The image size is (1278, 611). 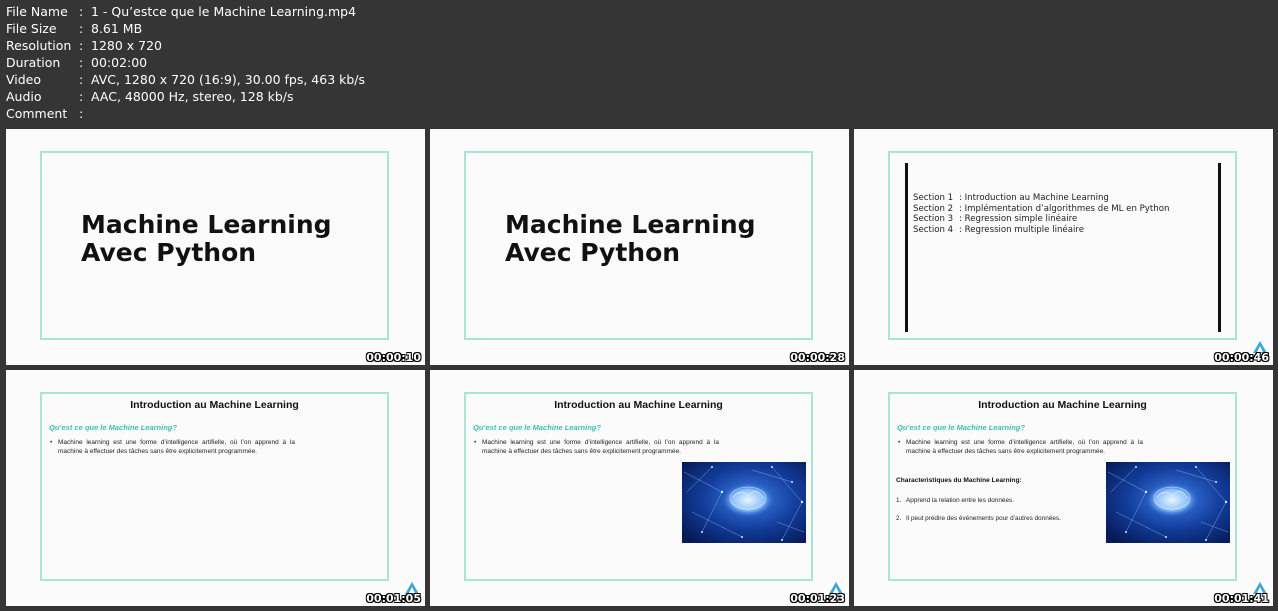 I want to click on timestamp: 00:01:23, so click(x=817, y=598).